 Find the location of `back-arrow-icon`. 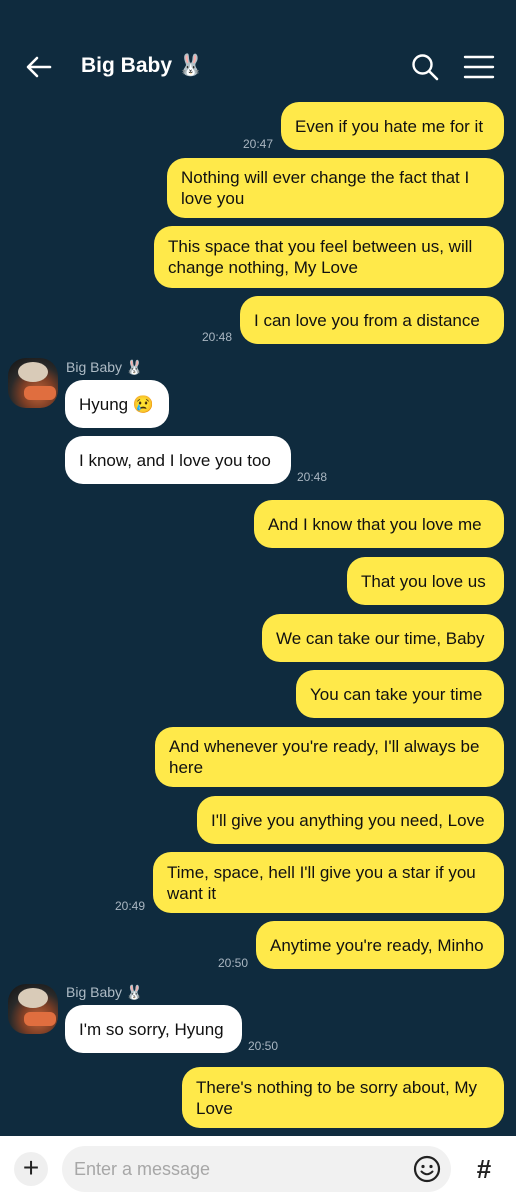

back-arrow-icon is located at coordinates (39, 67).